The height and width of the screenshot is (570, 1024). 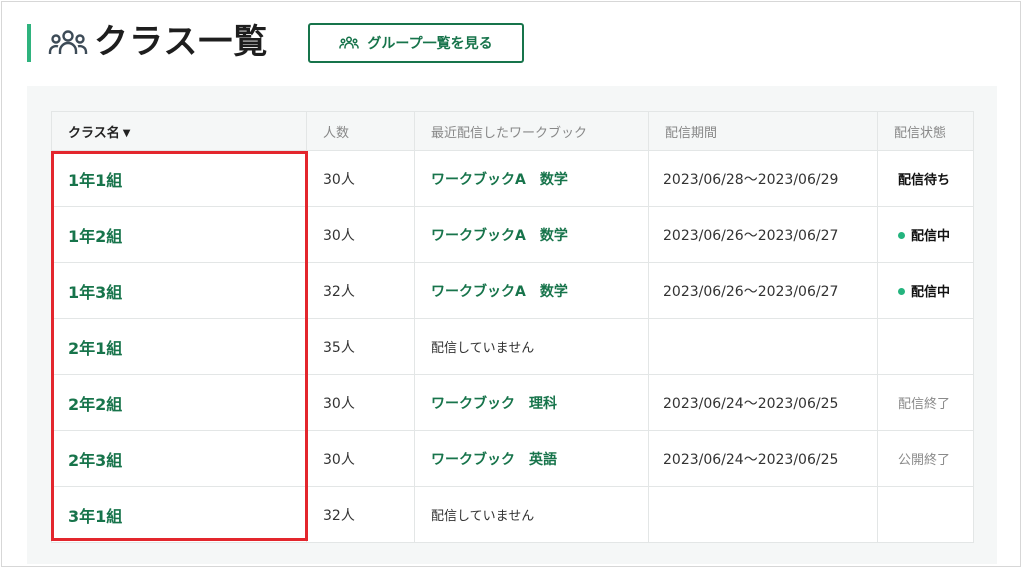 What do you see at coordinates (925, 131) in the screenshot?
I see `column-header-status: 配信状態` at bounding box center [925, 131].